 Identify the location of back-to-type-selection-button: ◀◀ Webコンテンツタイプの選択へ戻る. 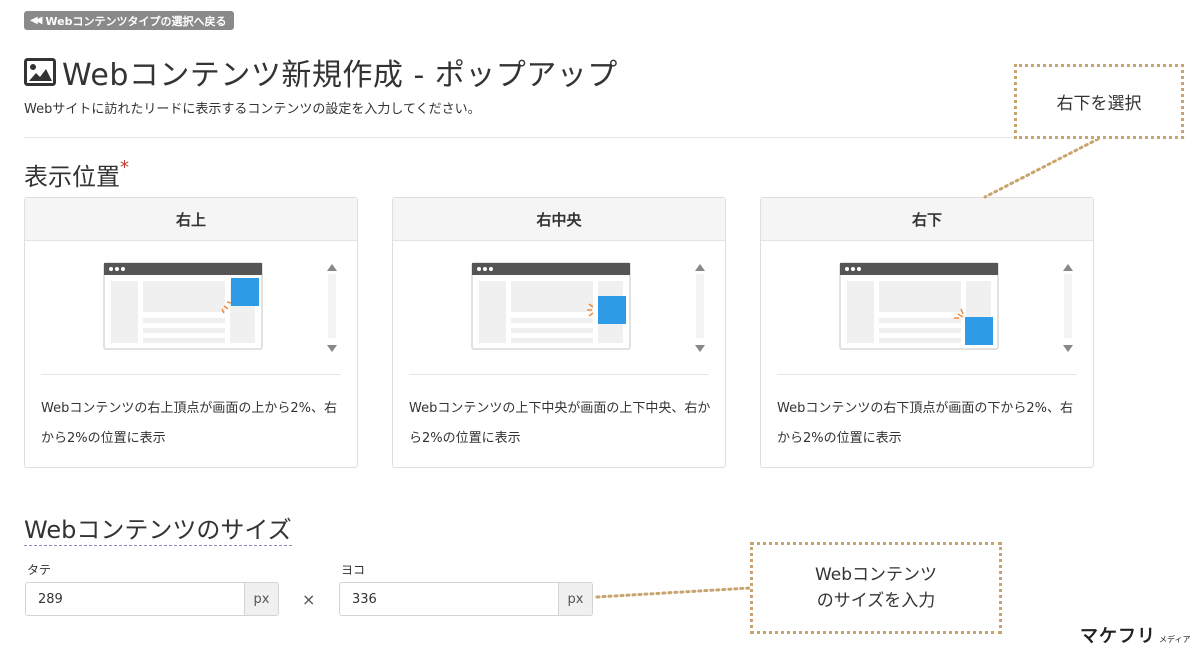
(129, 20).